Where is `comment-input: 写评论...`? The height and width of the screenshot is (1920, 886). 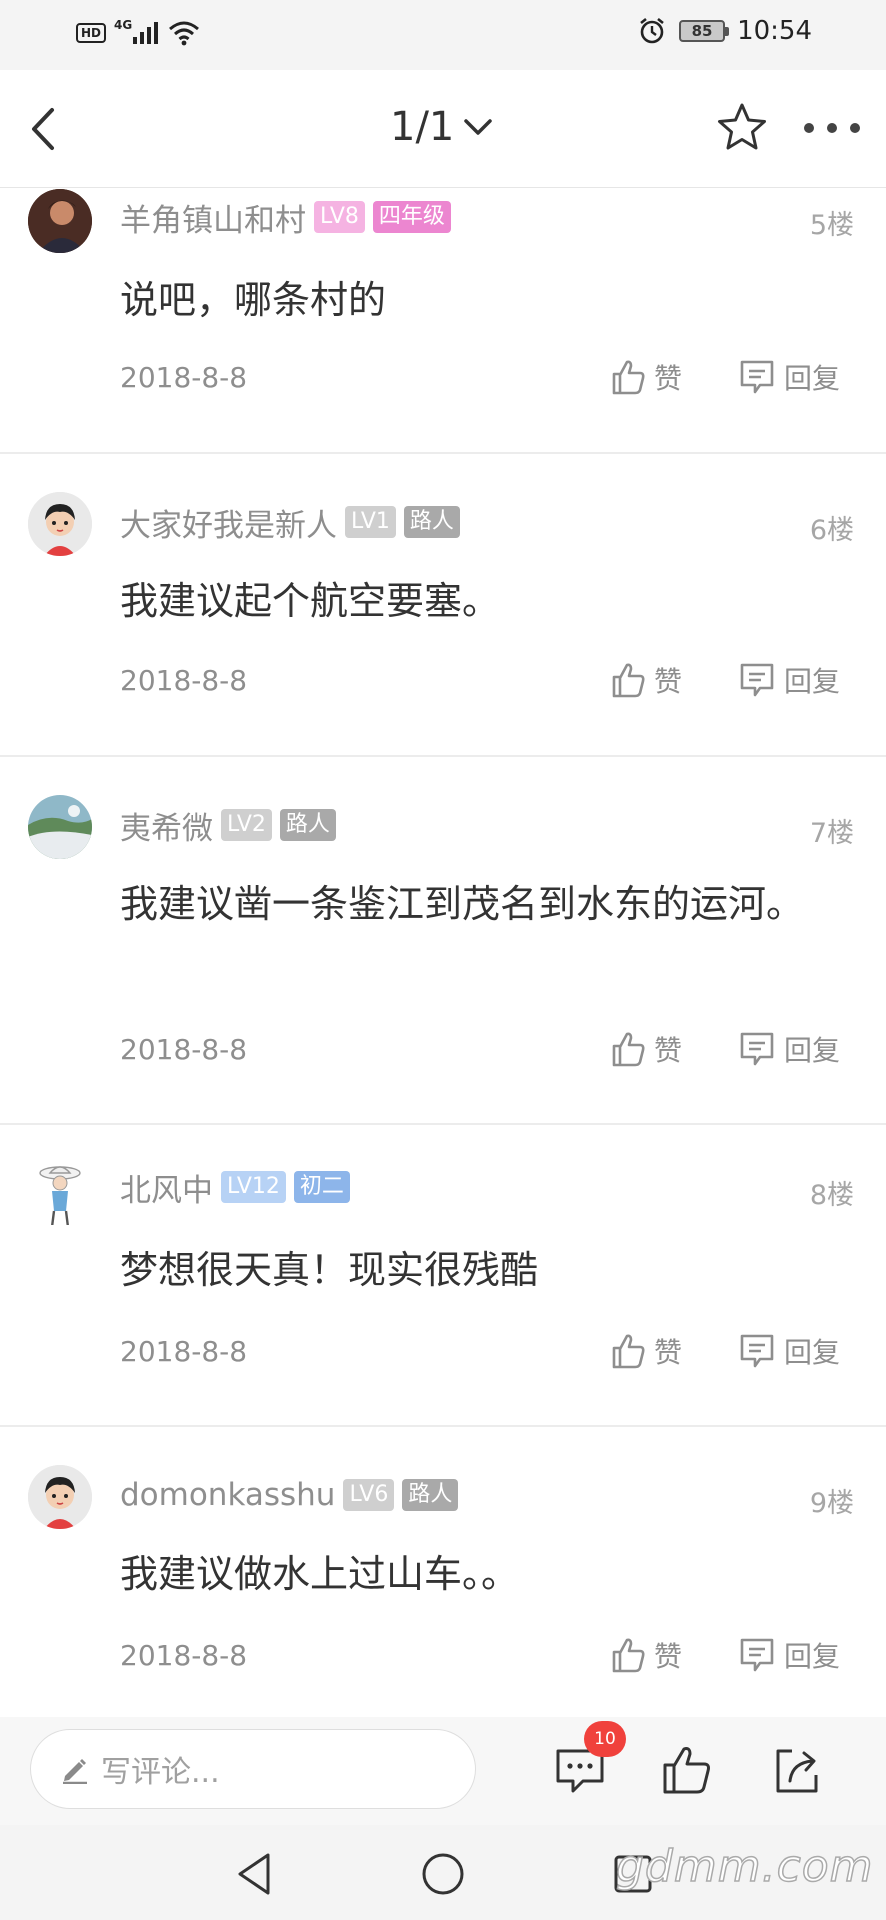
comment-input: 写评论... is located at coordinates (253, 1769).